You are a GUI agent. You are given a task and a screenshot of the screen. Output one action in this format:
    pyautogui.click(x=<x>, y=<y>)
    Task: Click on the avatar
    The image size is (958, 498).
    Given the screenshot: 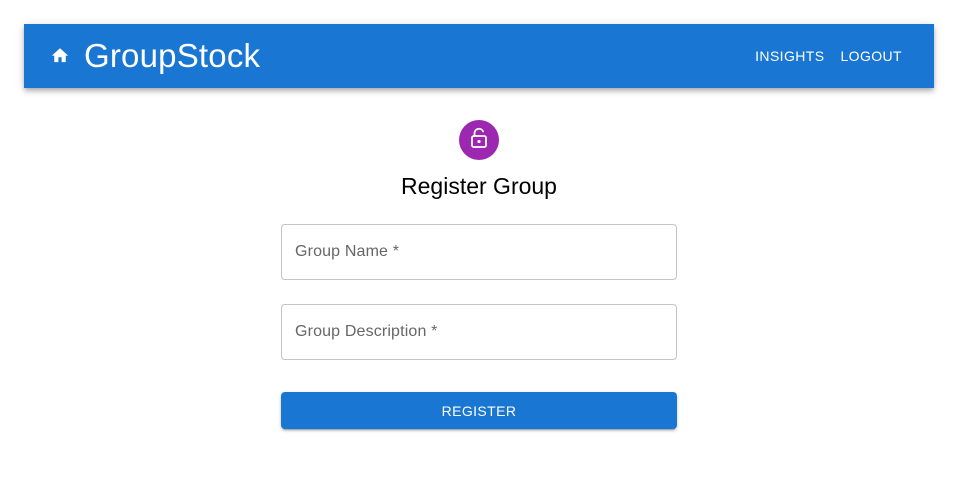 What is the action you would take?
    pyautogui.click(x=479, y=140)
    